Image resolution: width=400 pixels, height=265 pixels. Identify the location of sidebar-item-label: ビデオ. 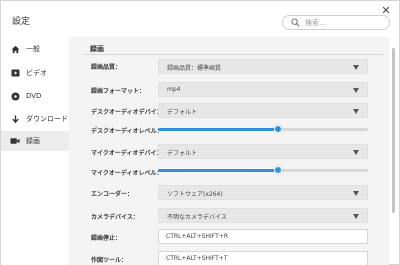
(36, 73).